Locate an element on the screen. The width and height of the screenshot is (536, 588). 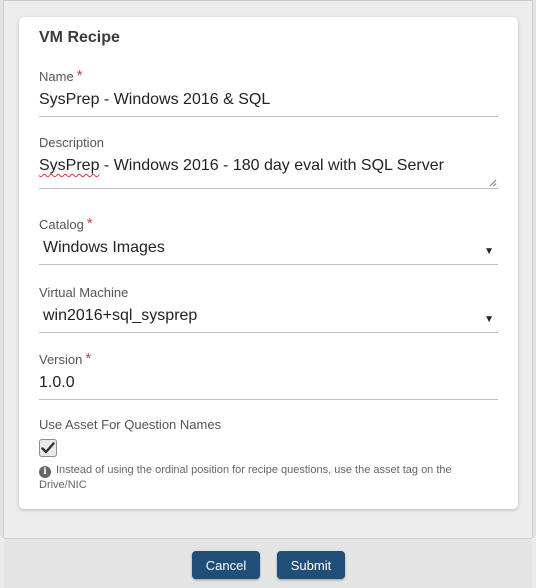
card-title: VM Recipe is located at coordinates (79, 37).